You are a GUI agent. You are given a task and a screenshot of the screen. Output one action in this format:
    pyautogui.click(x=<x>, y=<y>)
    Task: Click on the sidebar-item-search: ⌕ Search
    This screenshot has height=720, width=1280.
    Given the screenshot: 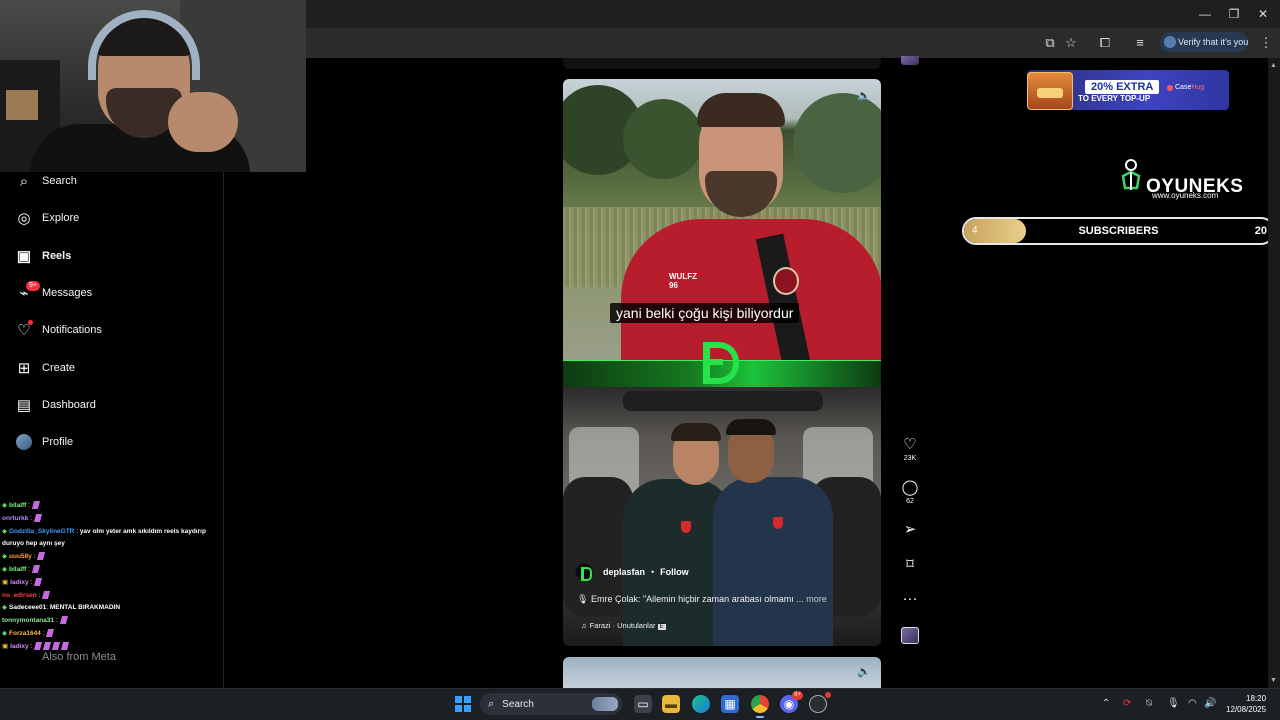 What is the action you would take?
    pyautogui.click(x=45, y=181)
    